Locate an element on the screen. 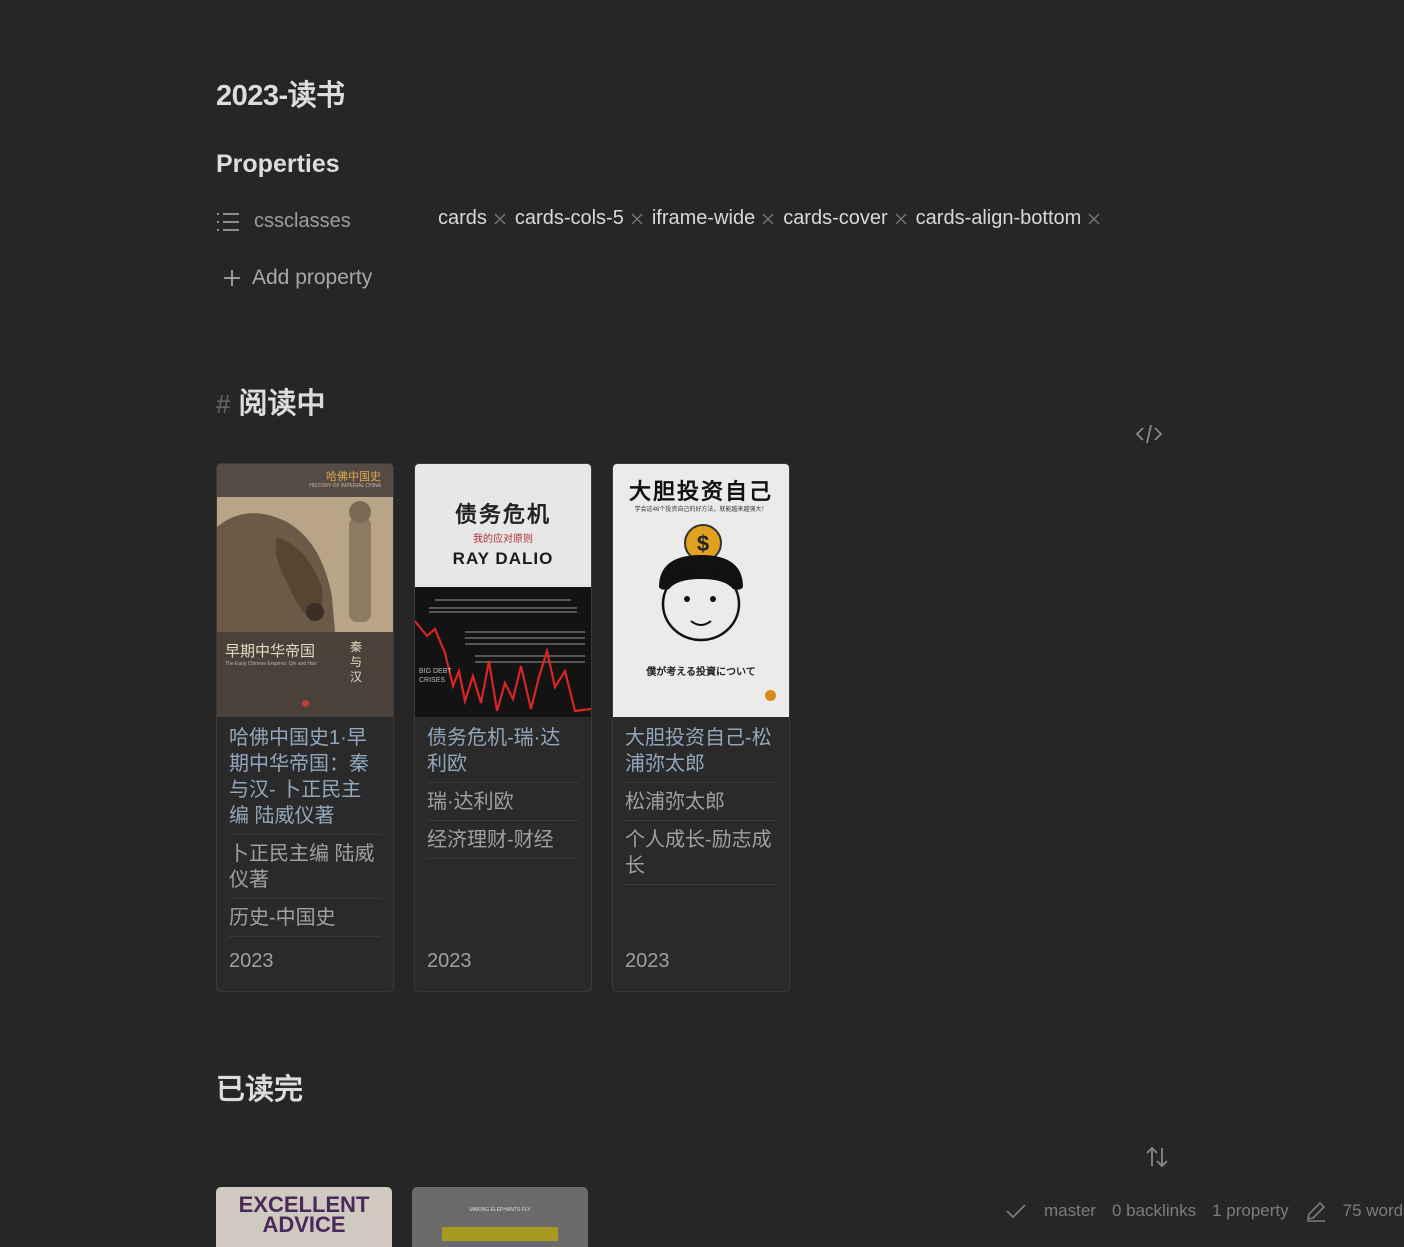 This screenshot has height=1247, width=1404. cover-author: RAY DALIO is located at coordinates (503, 558).